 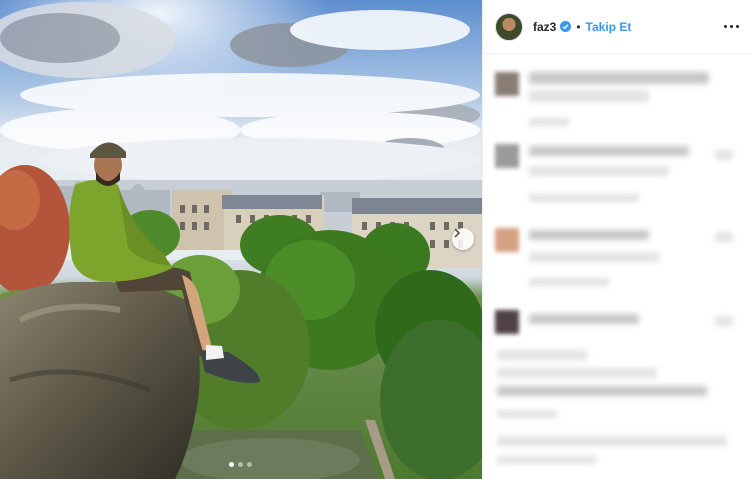 I want to click on verified-badge-icon, so click(x=566, y=26).